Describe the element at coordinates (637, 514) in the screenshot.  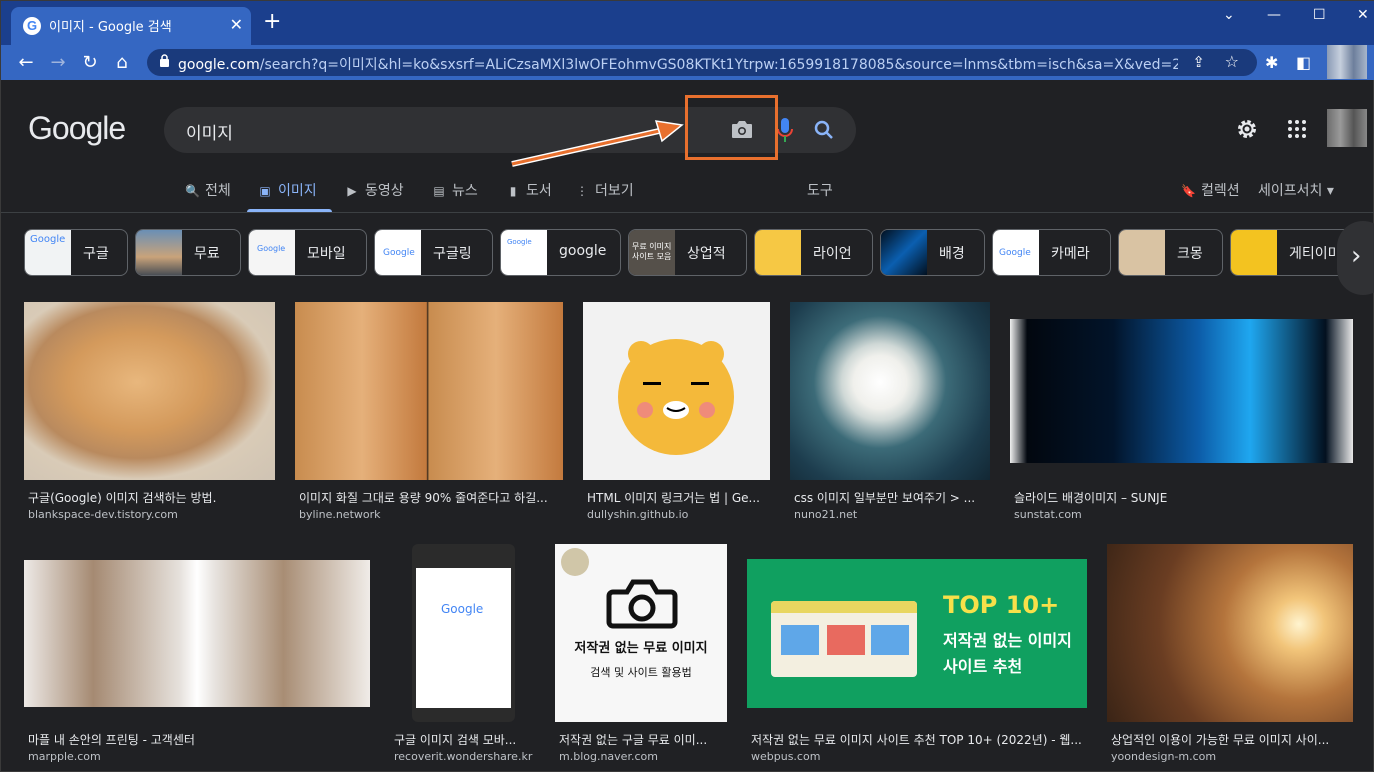
I see `result-source: dullyshin.github.io` at that location.